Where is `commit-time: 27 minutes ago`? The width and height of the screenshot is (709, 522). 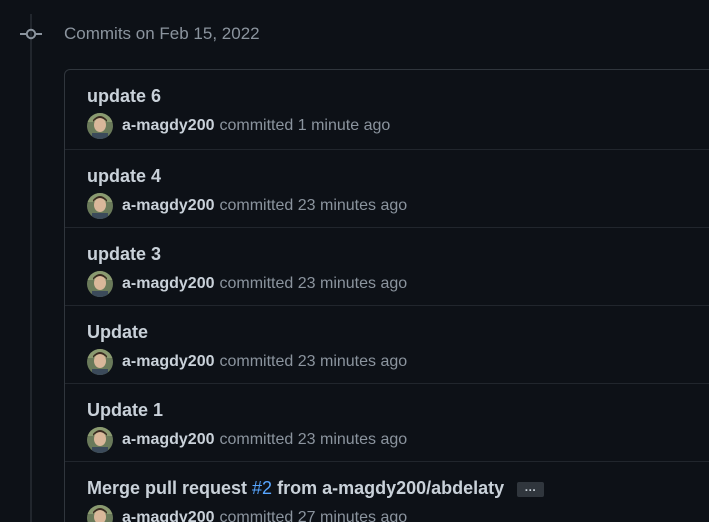
commit-time: 27 minutes ago is located at coordinates (352, 515).